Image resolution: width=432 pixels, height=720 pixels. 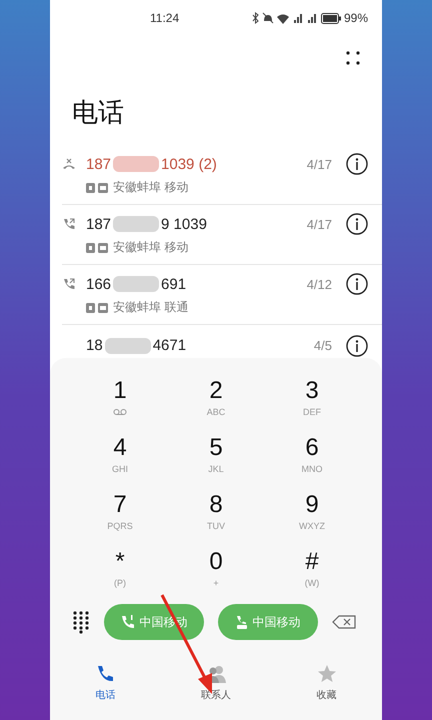 I want to click on missed-call-icon, so click(x=69, y=164).